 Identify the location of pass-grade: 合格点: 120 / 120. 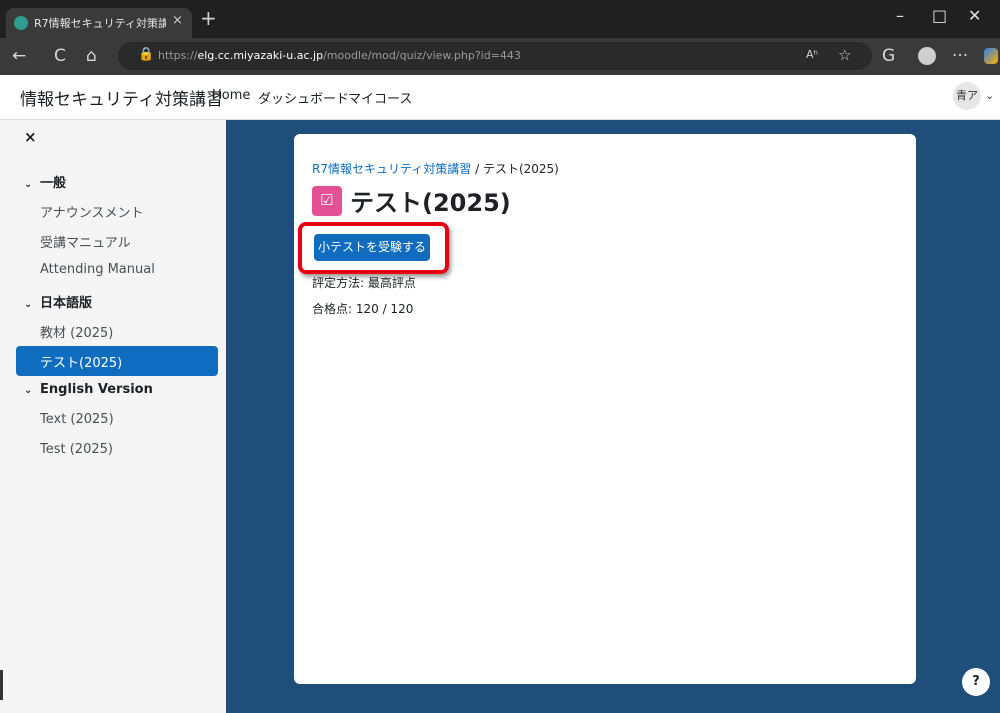
(363, 309).